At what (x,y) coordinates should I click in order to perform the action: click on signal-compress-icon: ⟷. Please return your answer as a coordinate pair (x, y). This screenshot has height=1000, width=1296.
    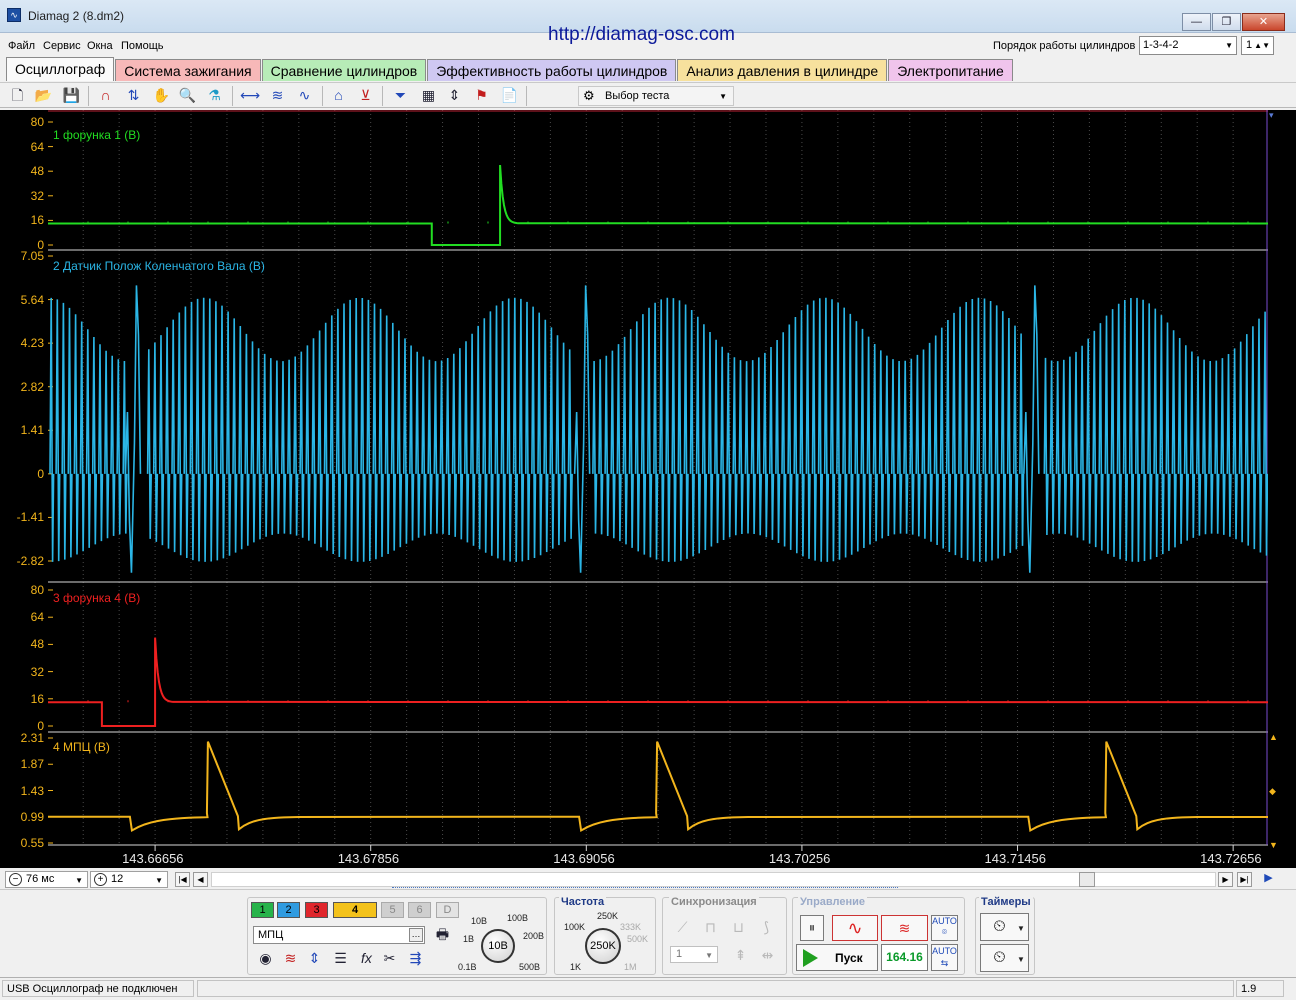
    Looking at the image, I should click on (250, 95).